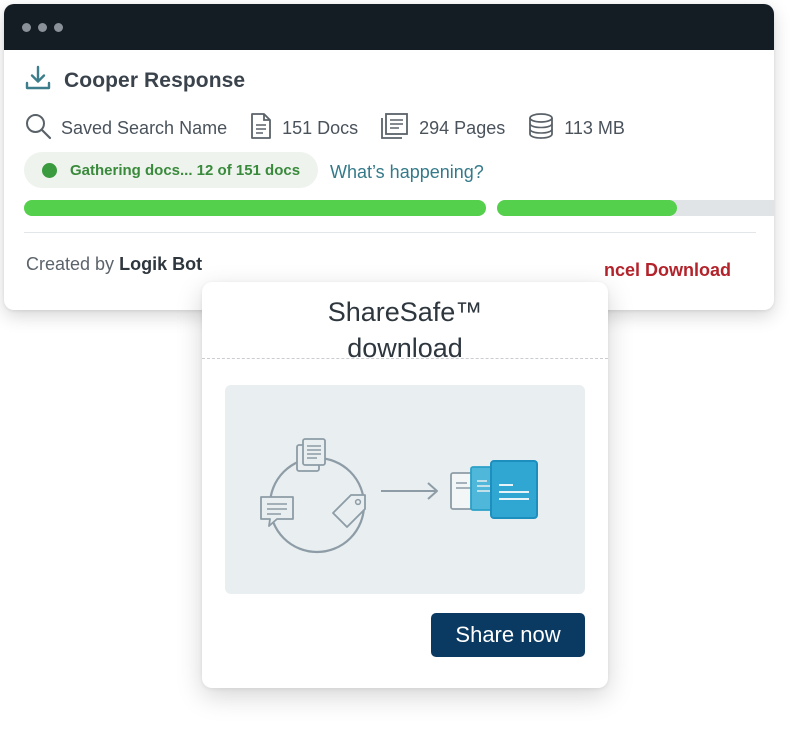 The height and width of the screenshot is (740, 790). I want to click on meta-docs: 151 Docs, so click(303, 128).